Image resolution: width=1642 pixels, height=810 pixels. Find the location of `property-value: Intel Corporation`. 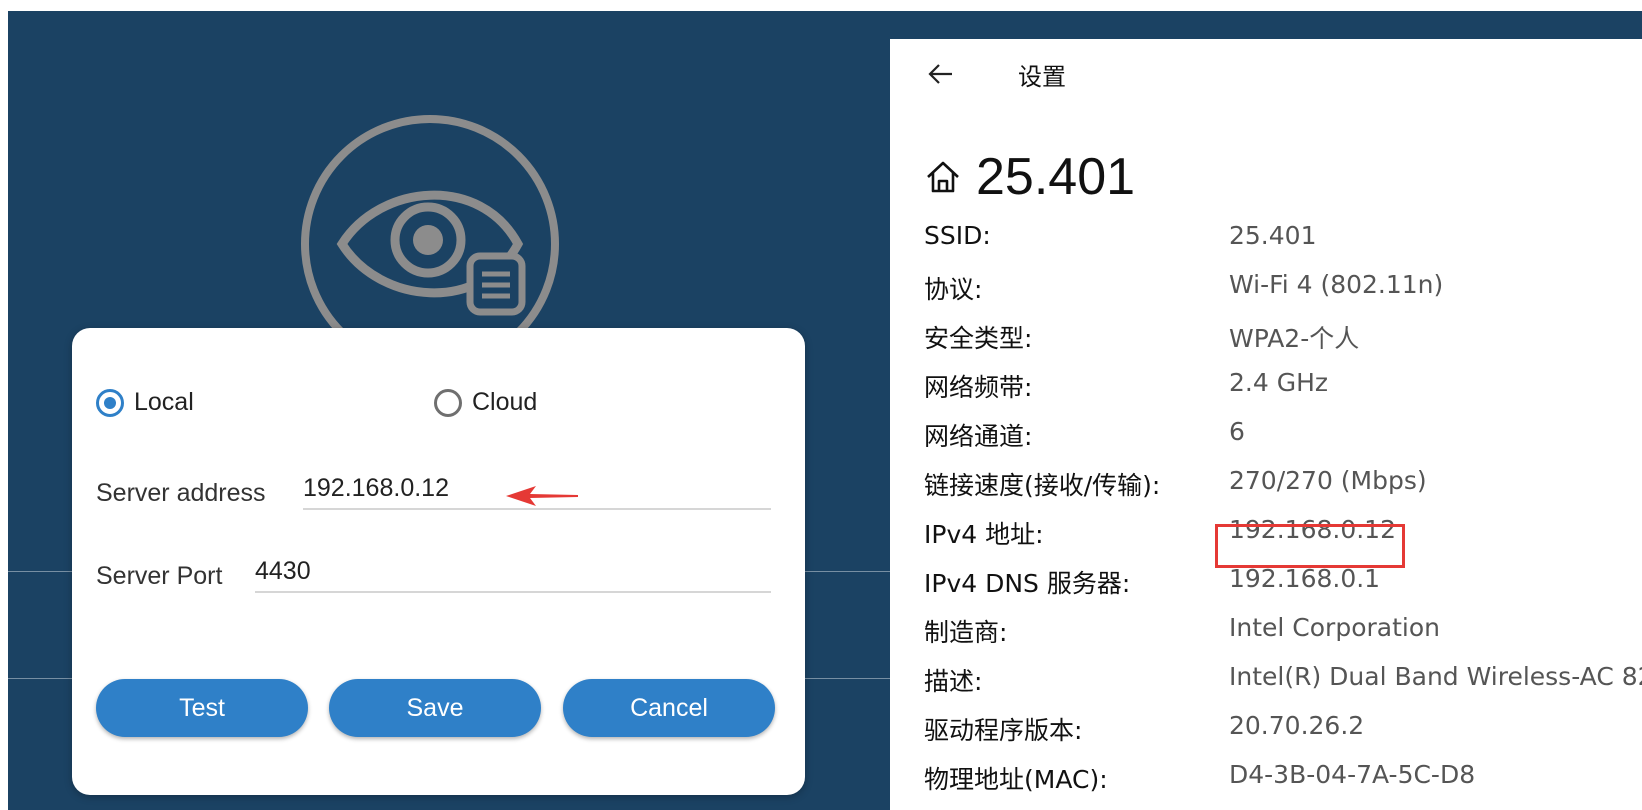

property-value: Intel Corporation is located at coordinates (1334, 627).